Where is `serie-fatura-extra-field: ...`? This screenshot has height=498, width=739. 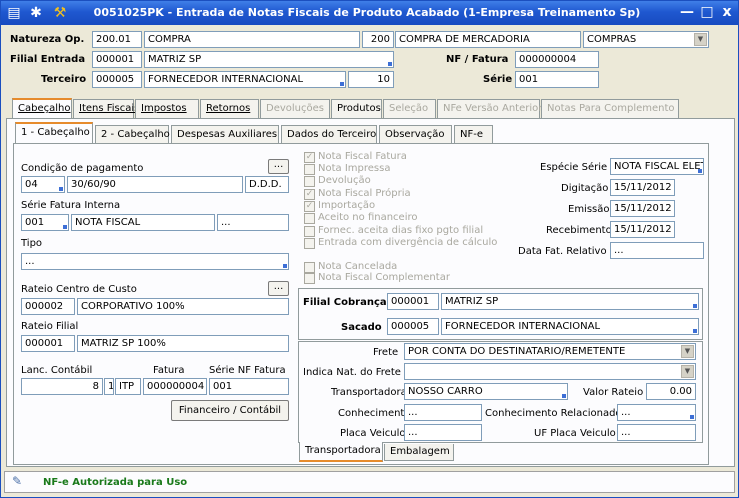
serie-fatura-extra-field: ... is located at coordinates (253, 222).